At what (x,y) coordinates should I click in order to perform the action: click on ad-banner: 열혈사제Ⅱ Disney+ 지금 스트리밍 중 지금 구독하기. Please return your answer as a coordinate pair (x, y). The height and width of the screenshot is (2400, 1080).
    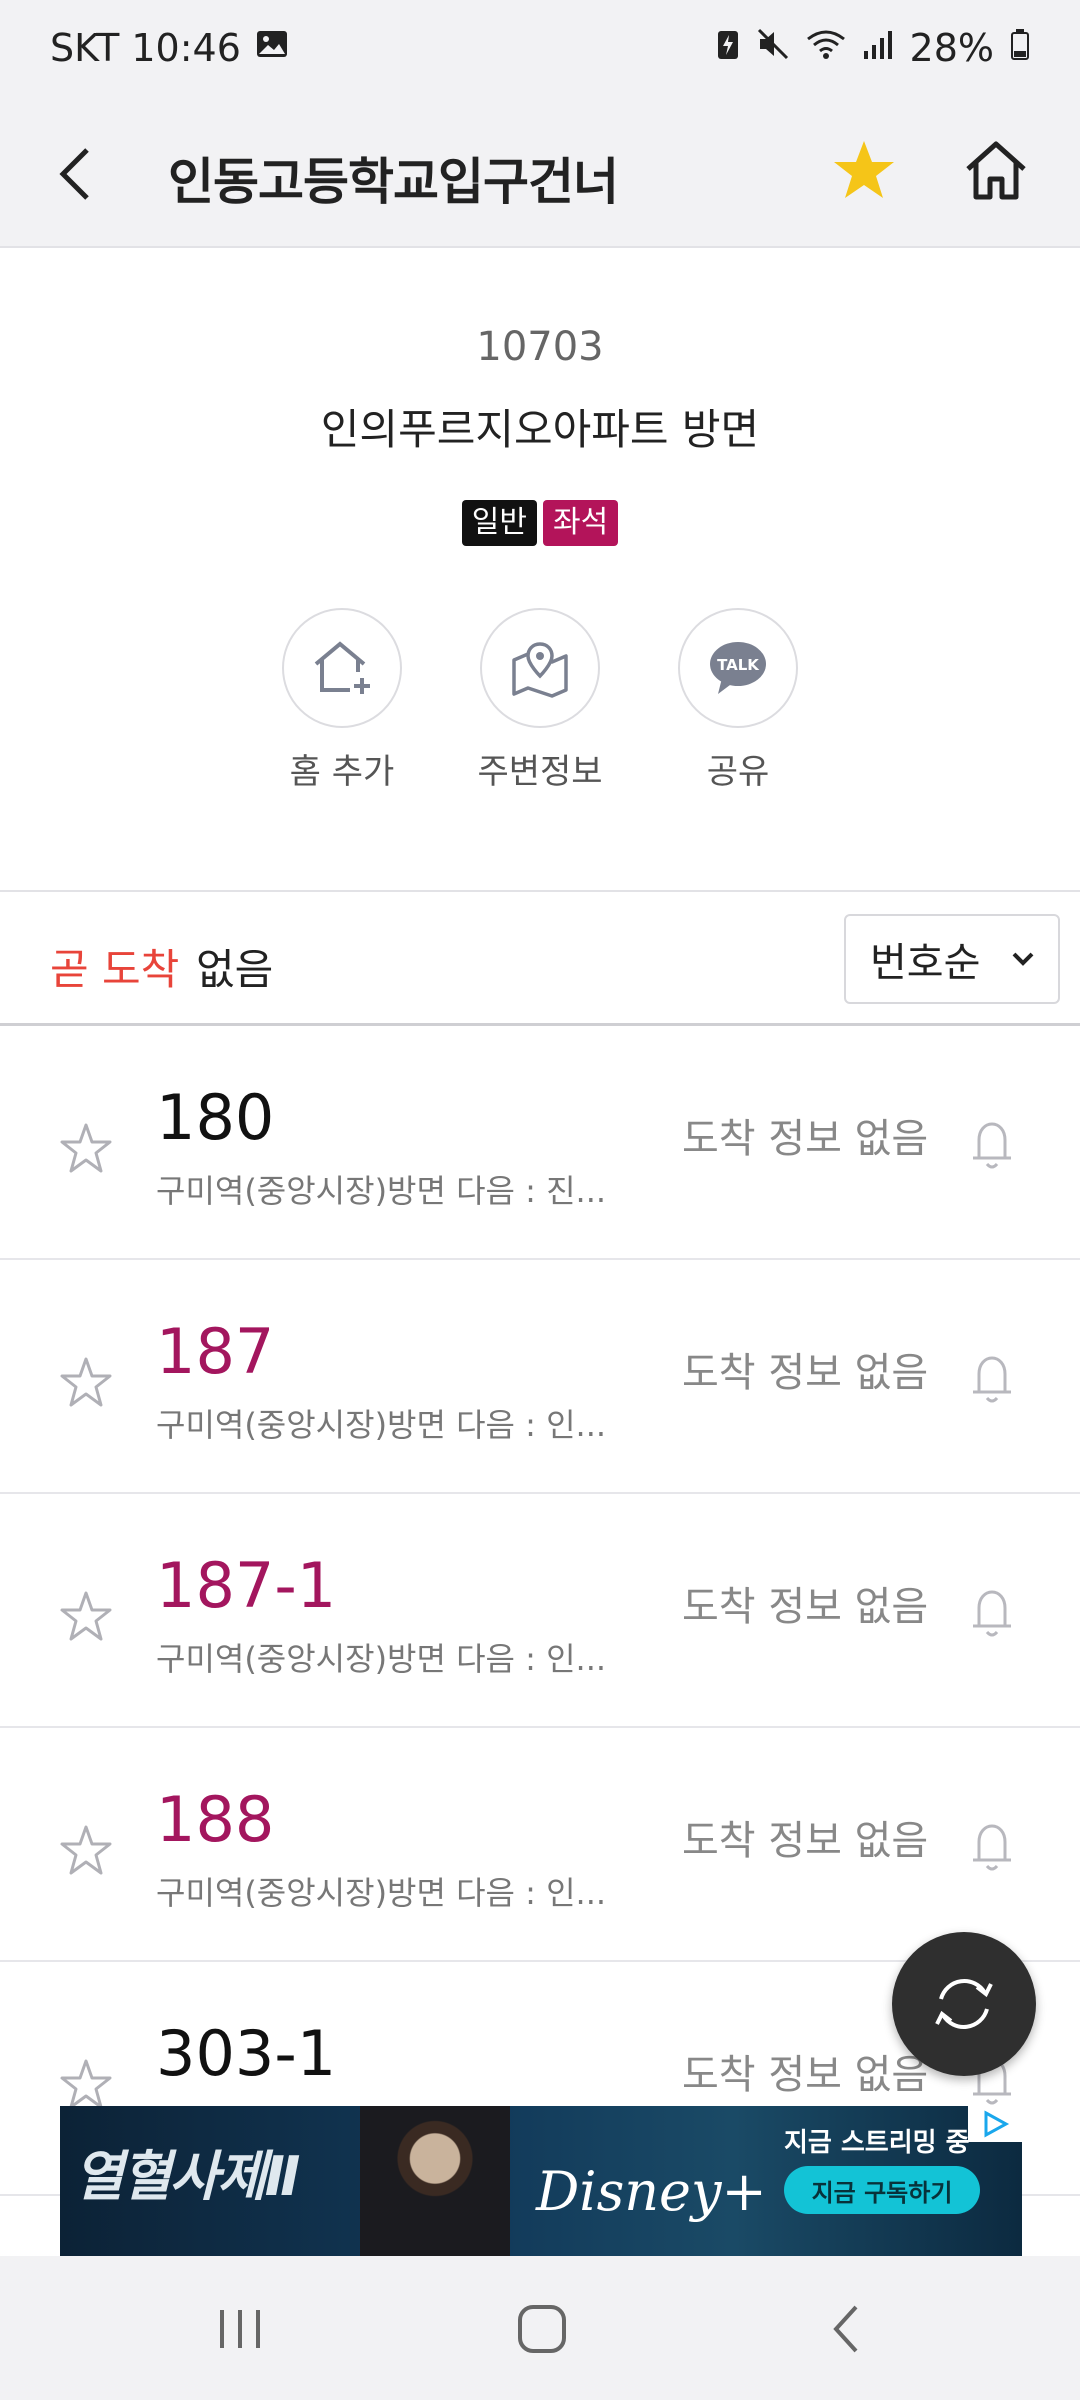
    Looking at the image, I should click on (541, 2181).